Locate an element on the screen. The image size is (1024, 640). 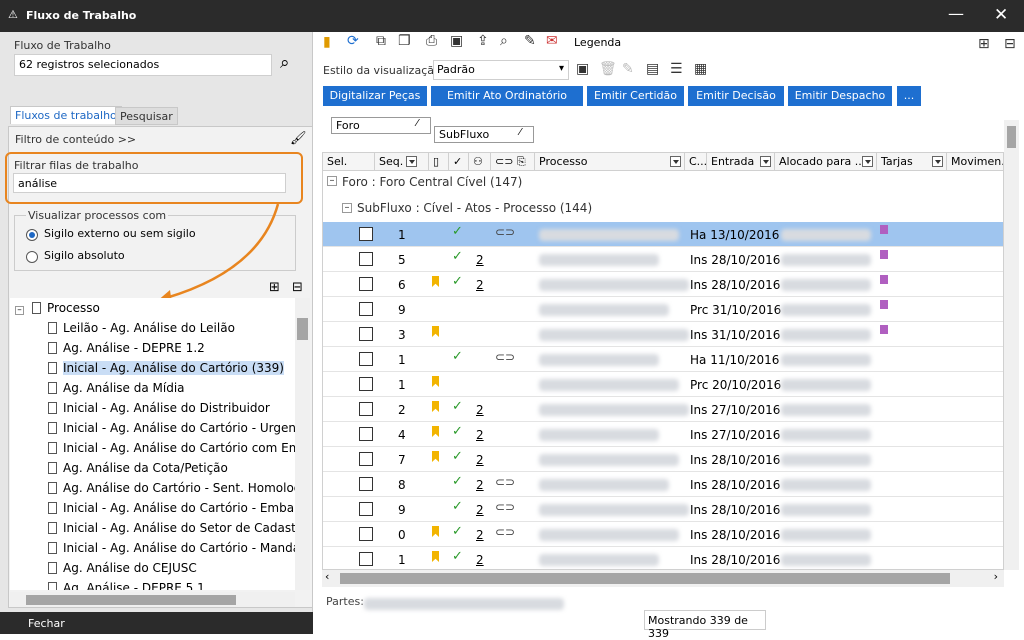
workflow-field: 62 registros selecionados is located at coordinates (143, 65).